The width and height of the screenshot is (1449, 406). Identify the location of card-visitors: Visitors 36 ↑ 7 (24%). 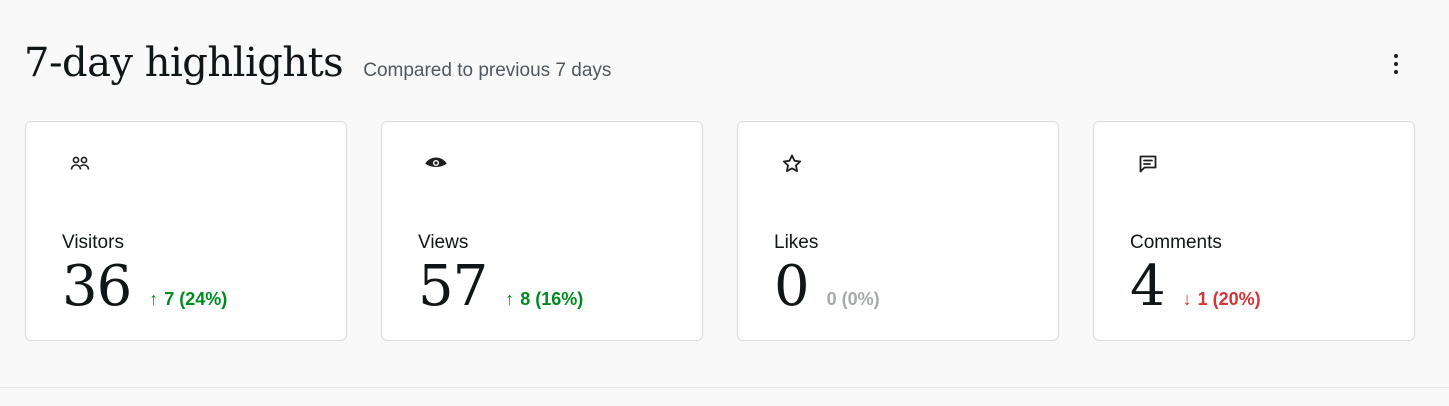
(186, 231).